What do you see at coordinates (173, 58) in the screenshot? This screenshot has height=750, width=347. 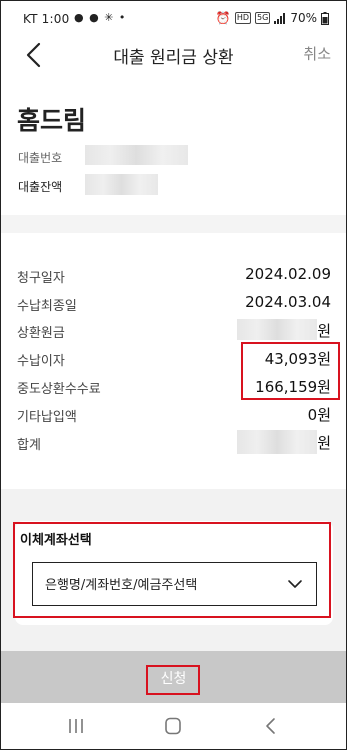 I see `page-title: 대출 원리금 상환` at bounding box center [173, 58].